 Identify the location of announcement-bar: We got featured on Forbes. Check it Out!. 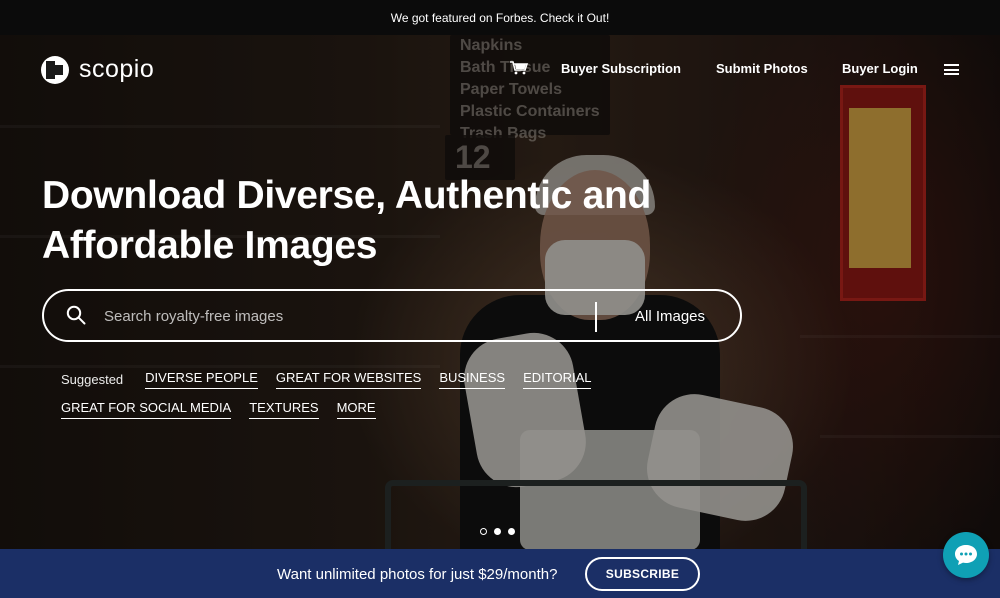
(500, 17).